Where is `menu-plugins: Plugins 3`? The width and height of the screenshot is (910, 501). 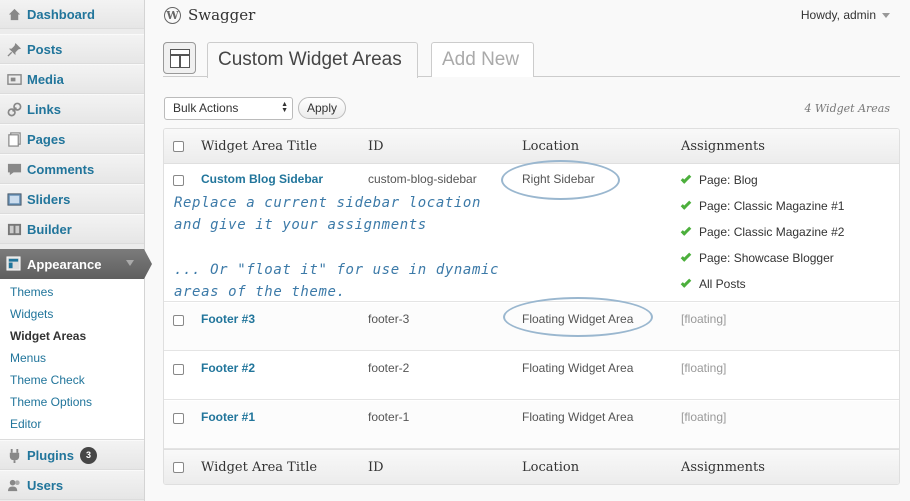 menu-plugins: Plugins 3 is located at coordinates (72, 455).